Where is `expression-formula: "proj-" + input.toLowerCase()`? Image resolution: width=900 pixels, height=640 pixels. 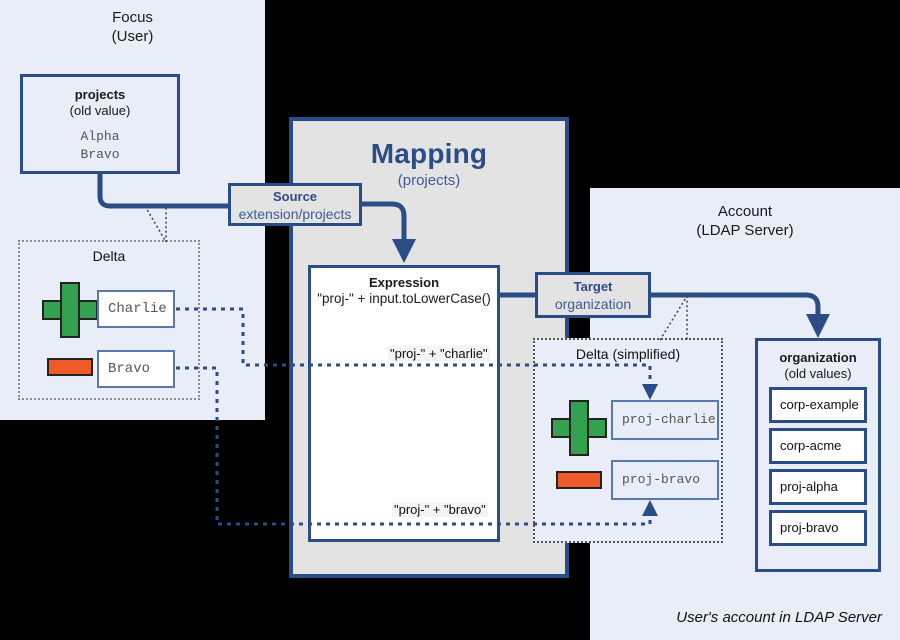 expression-formula: "proj-" + input.toLowerCase() is located at coordinates (404, 298).